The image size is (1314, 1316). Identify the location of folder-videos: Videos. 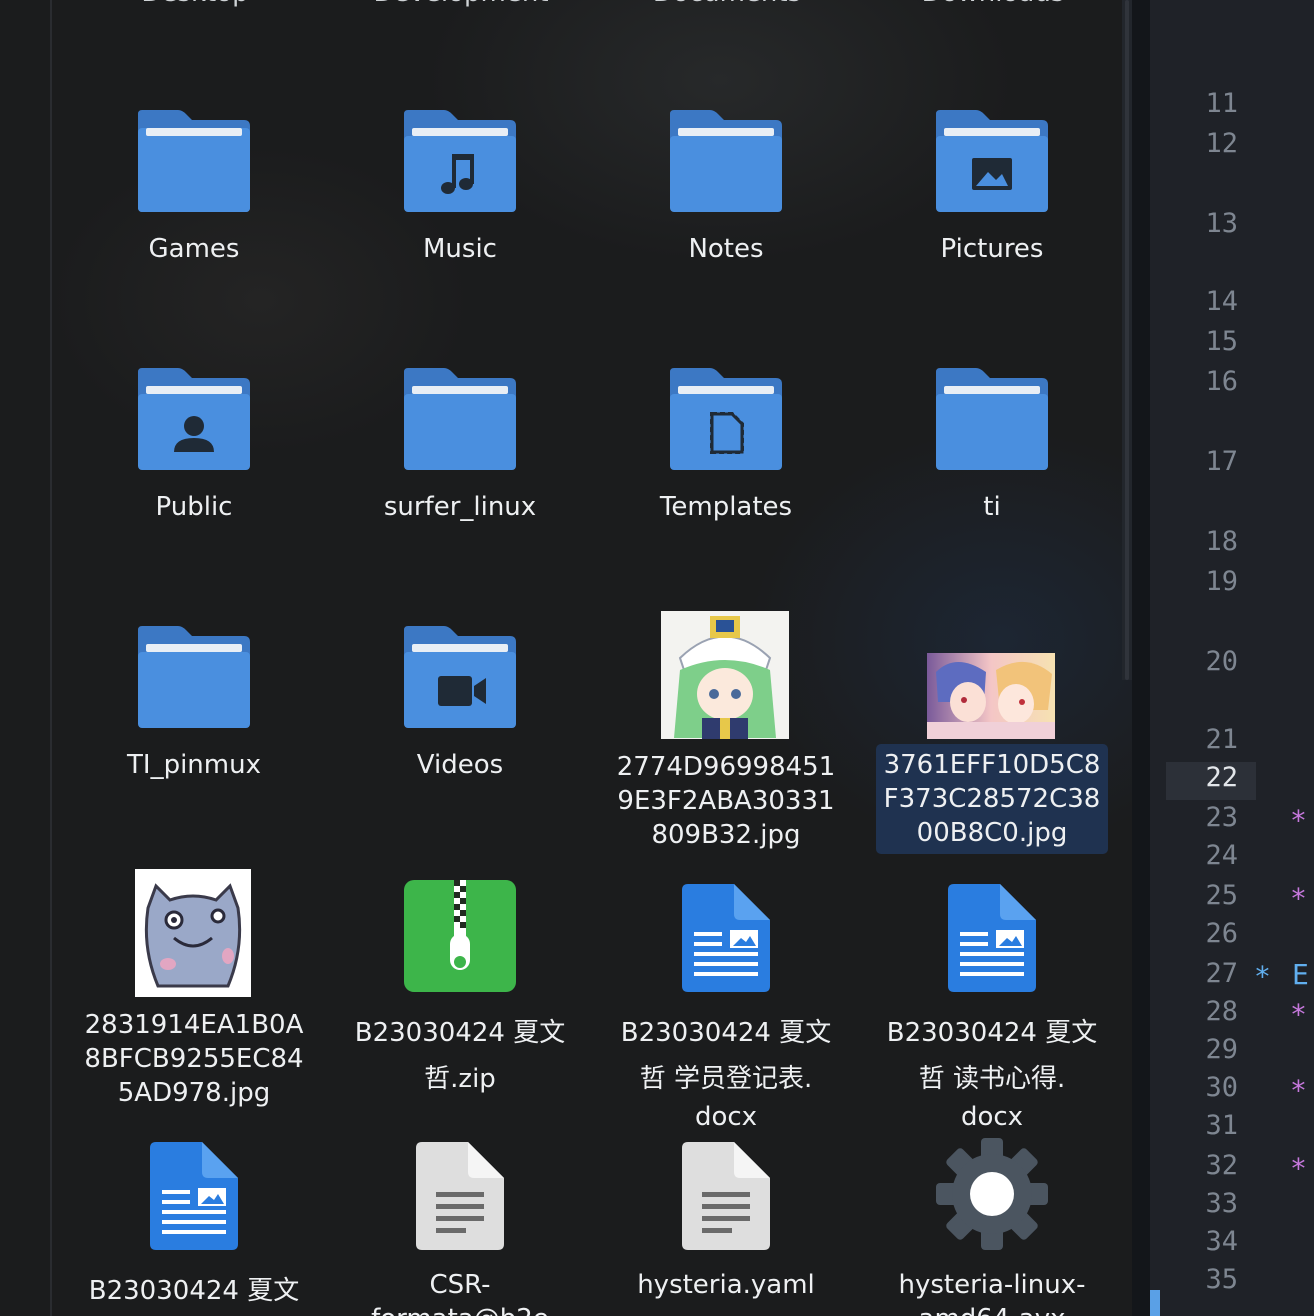
(460, 706).